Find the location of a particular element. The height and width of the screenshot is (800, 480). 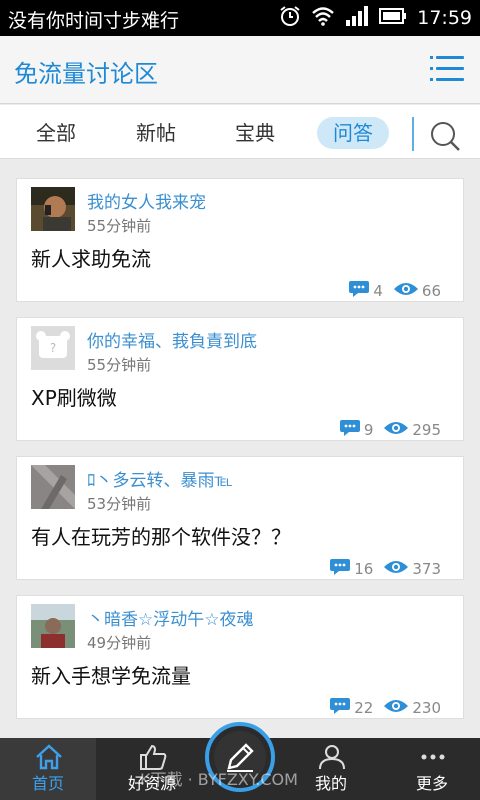

home-icon is located at coordinates (49, 757).